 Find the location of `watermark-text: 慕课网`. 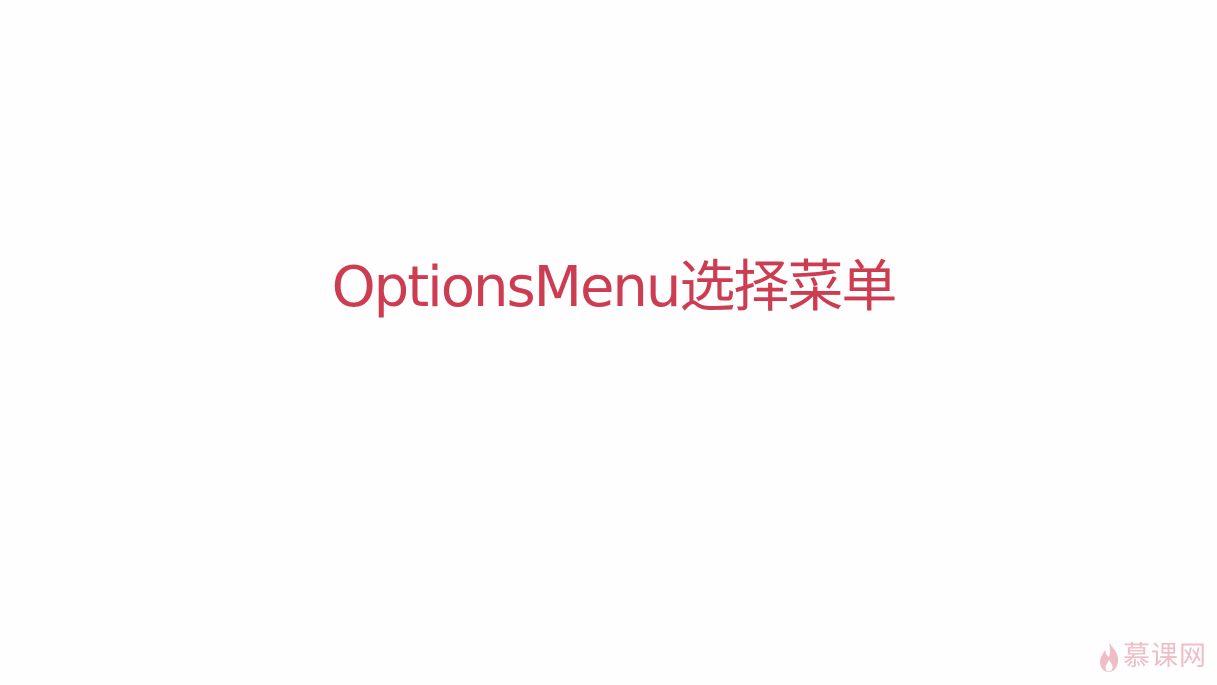

watermark-text: 慕课网 is located at coordinates (1165, 656).